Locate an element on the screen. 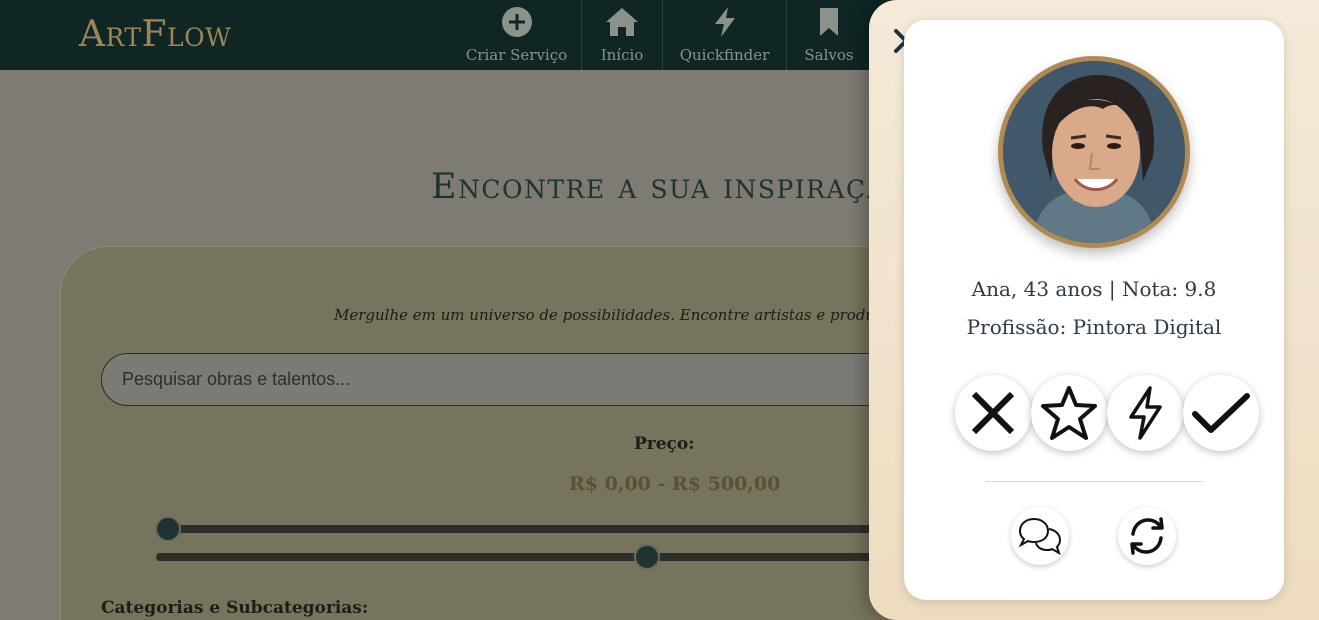 The width and height of the screenshot is (1319, 620). favorite-button is located at coordinates (1069, 413).